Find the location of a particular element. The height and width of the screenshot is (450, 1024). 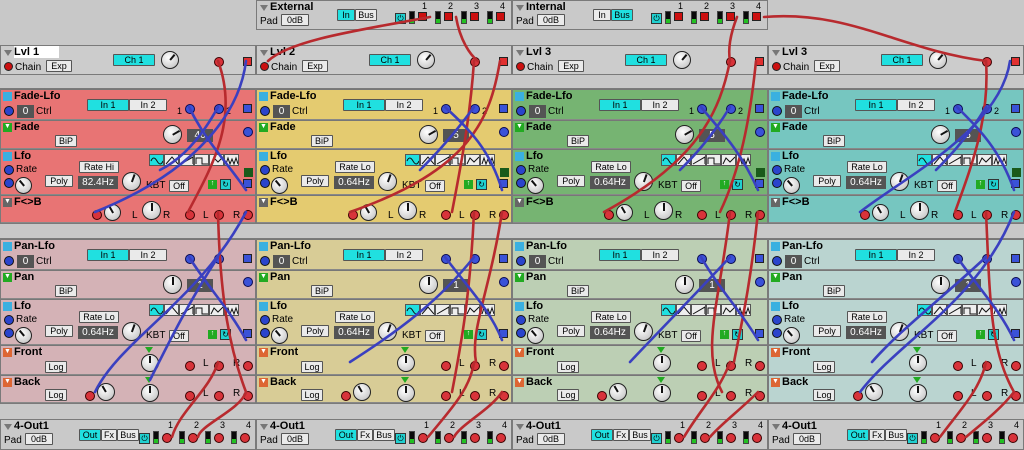

lfo-waveform-3-button is located at coordinates (442, 310).